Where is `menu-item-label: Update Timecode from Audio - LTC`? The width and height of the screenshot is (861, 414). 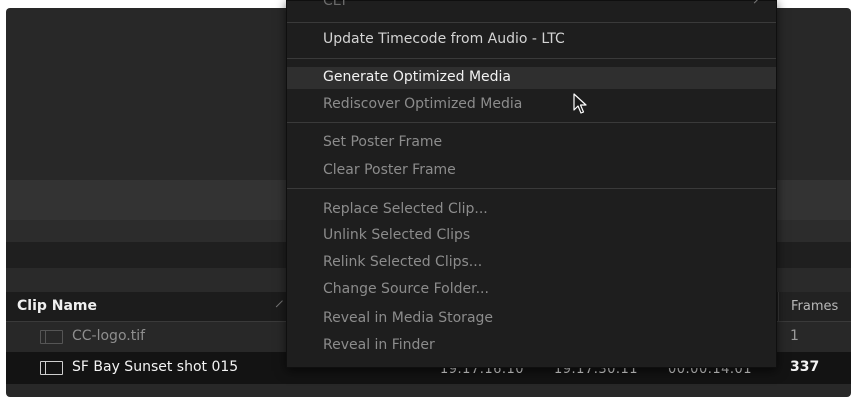
menu-item-label: Update Timecode from Audio - LTC is located at coordinates (444, 39).